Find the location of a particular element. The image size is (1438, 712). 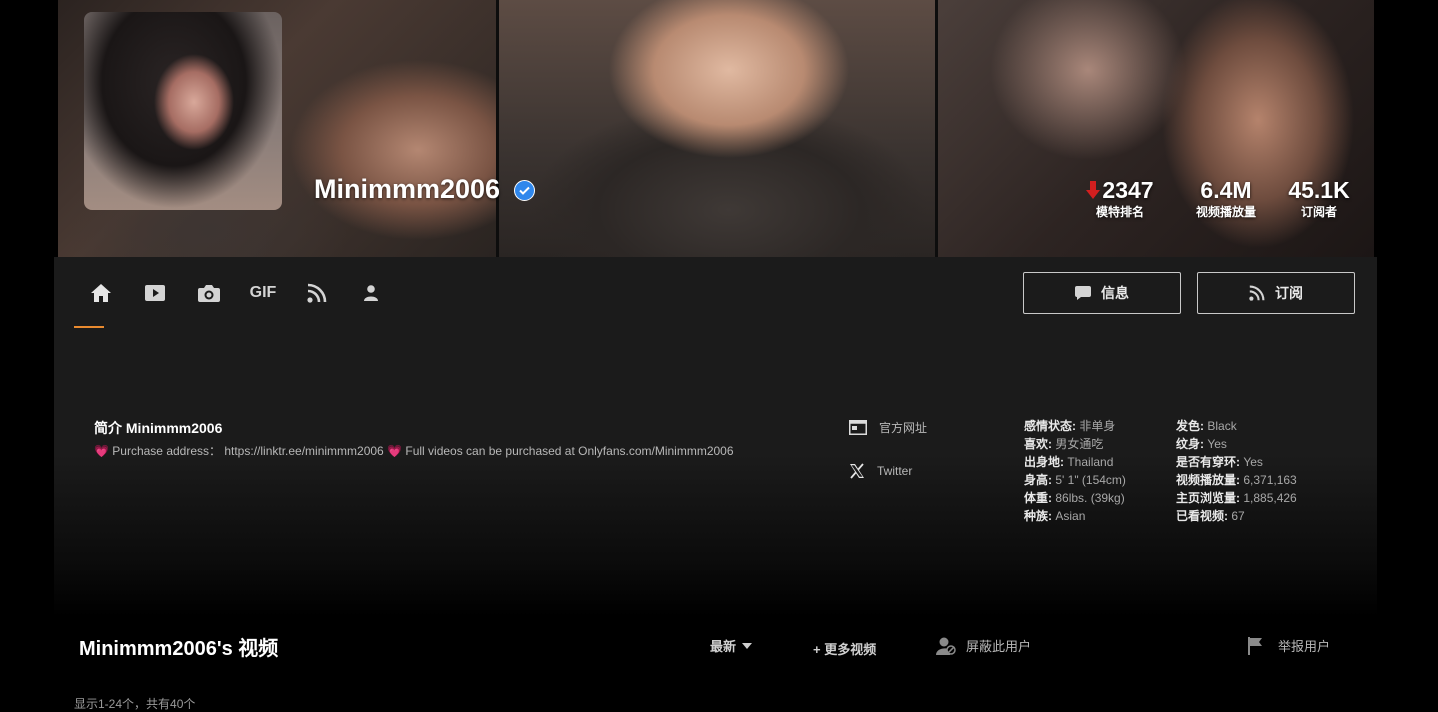

verified-badge-icon is located at coordinates (524, 190).